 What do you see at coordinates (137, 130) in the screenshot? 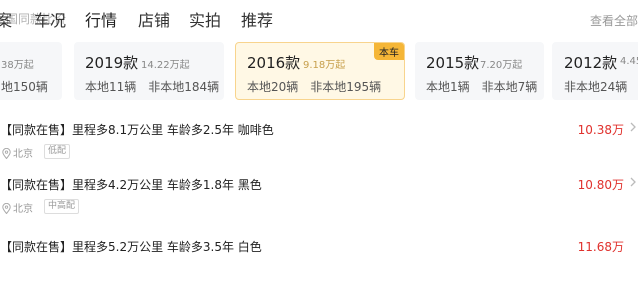
I see `listing-title: 【同款在售】里程多8.1万公里 车龄多2.5年 咖啡色` at bounding box center [137, 130].